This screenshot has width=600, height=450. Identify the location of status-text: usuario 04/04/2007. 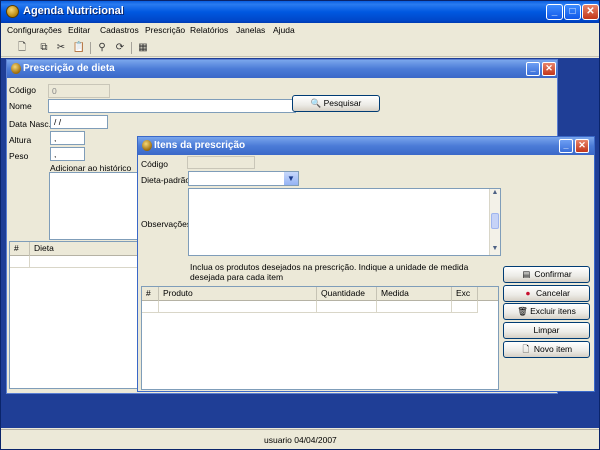
(300, 440).